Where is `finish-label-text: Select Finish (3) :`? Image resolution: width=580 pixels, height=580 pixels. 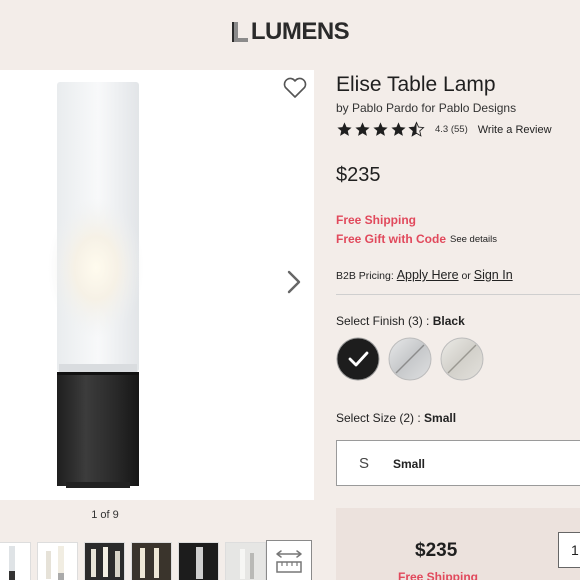 finish-label-text: Select Finish (3) : is located at coordinates (383, 321).